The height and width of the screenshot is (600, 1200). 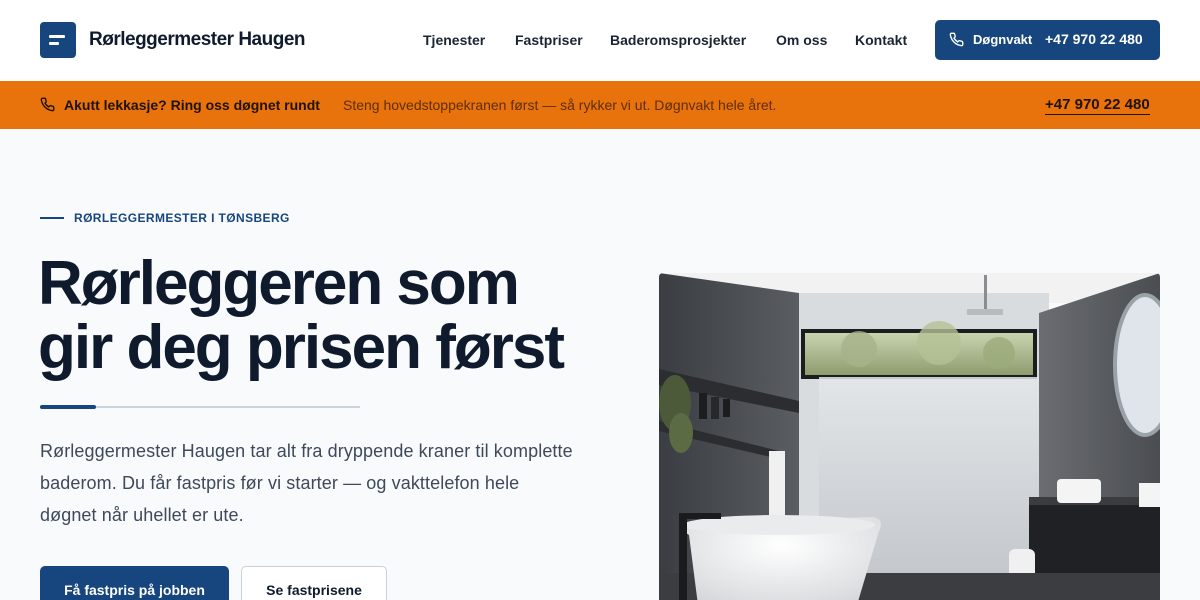 I want to click on nav-kontakt: Kontakt, so click(x=881, y=40).